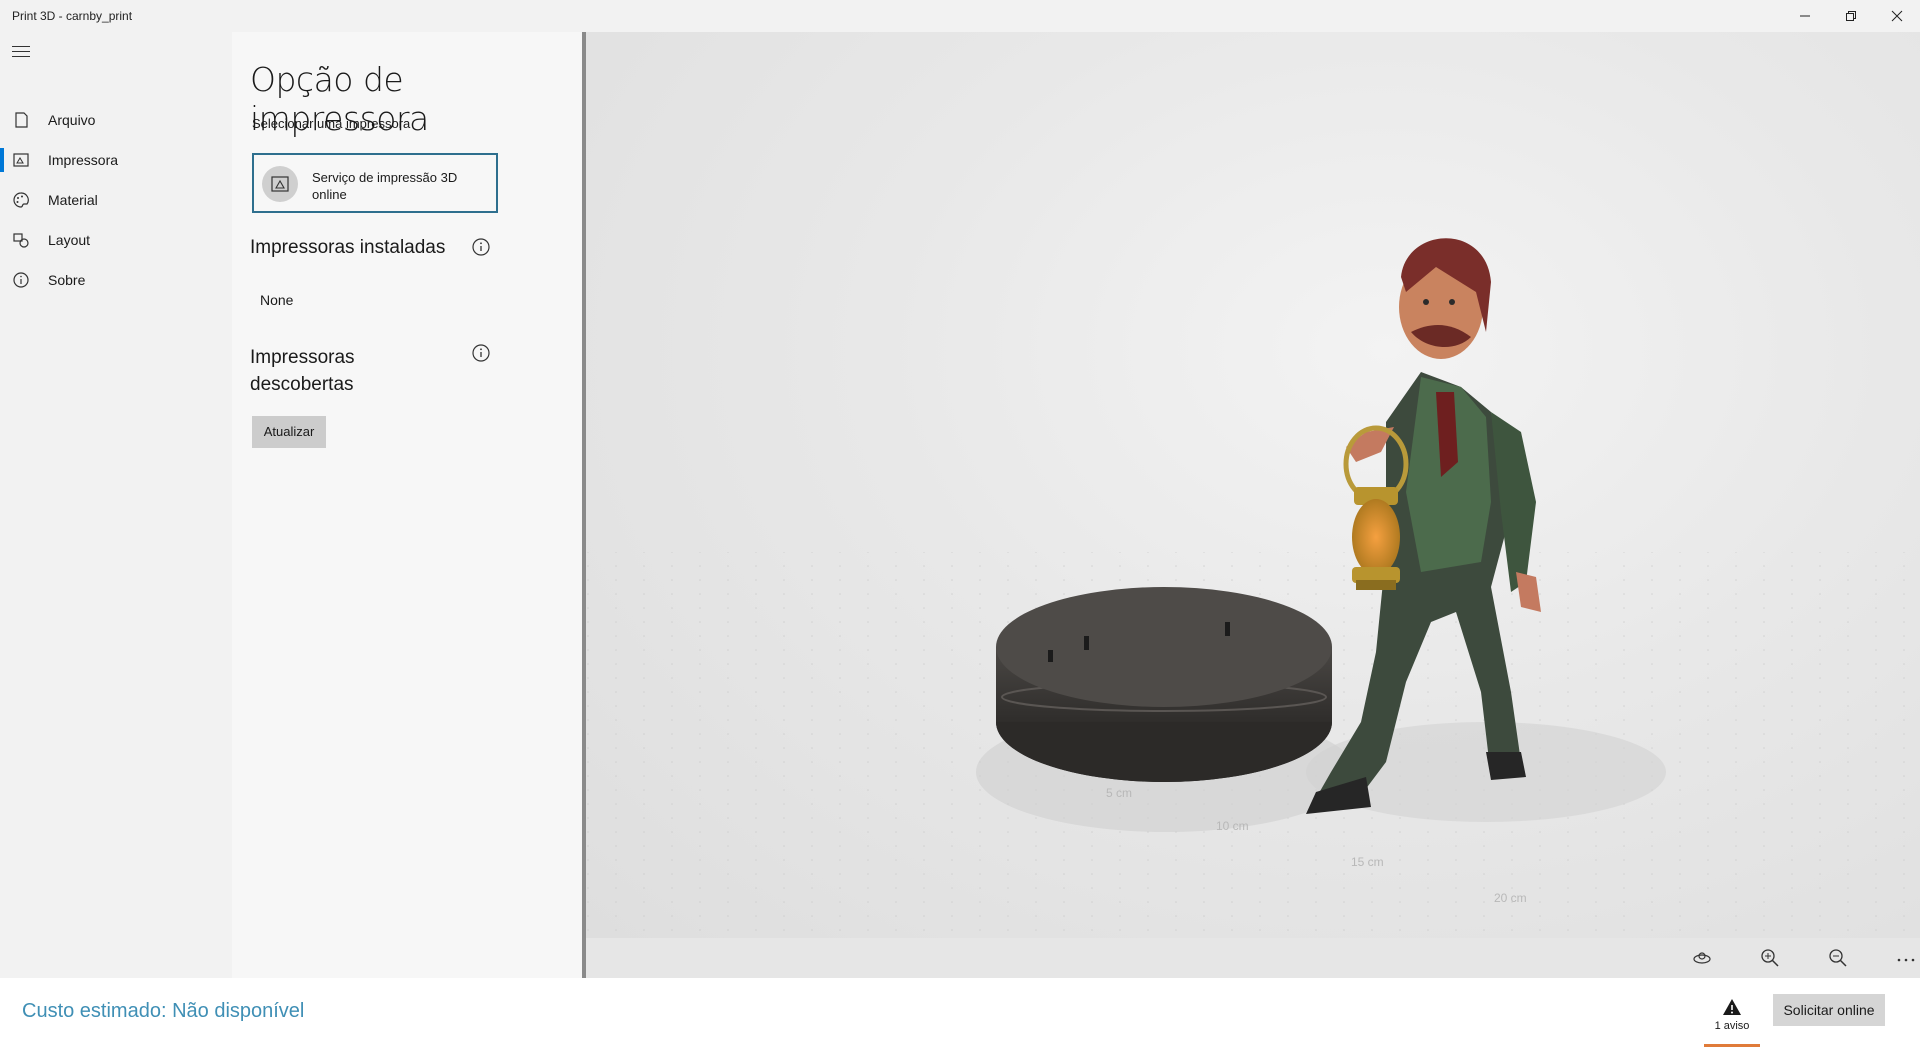 The height and width of the screenshot is (1047, 1920). I want to click on reset-view-icon, so click(1702, 958).